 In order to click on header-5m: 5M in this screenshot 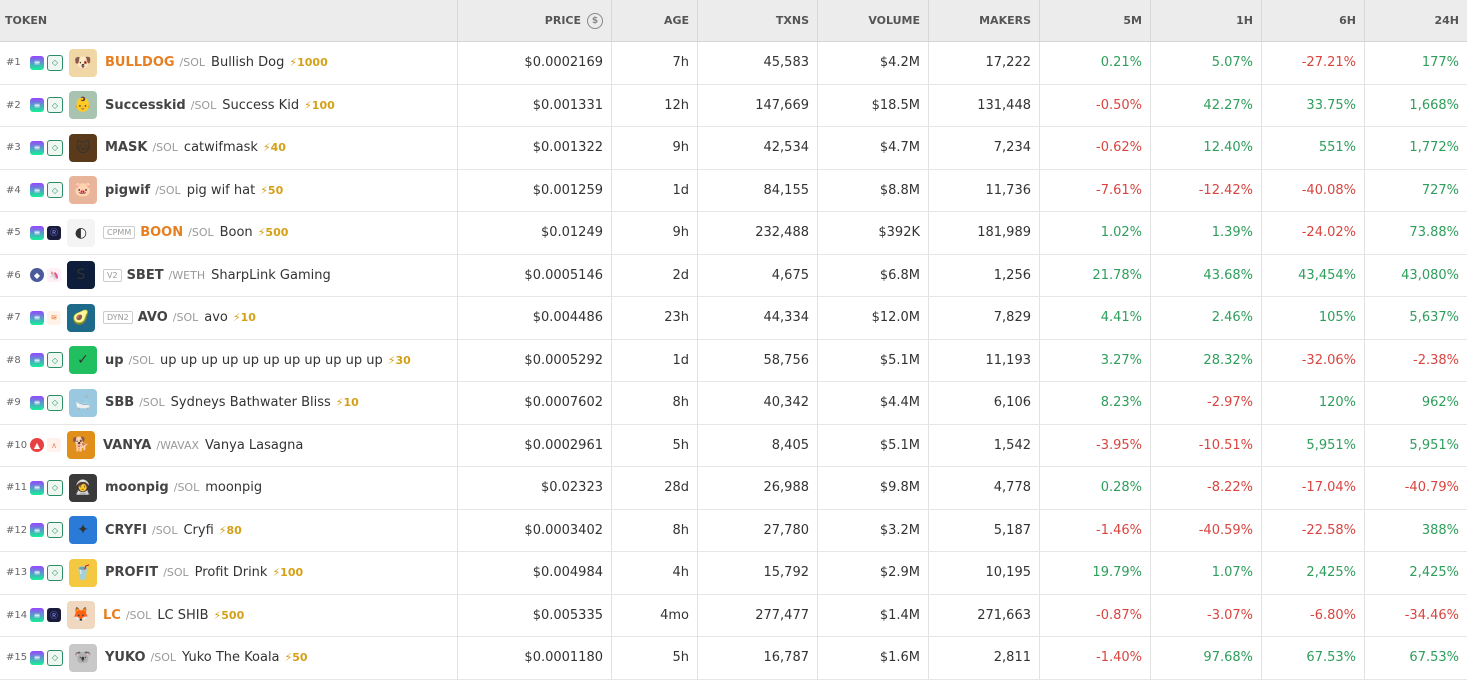, I will do `click(1095, 20)`.